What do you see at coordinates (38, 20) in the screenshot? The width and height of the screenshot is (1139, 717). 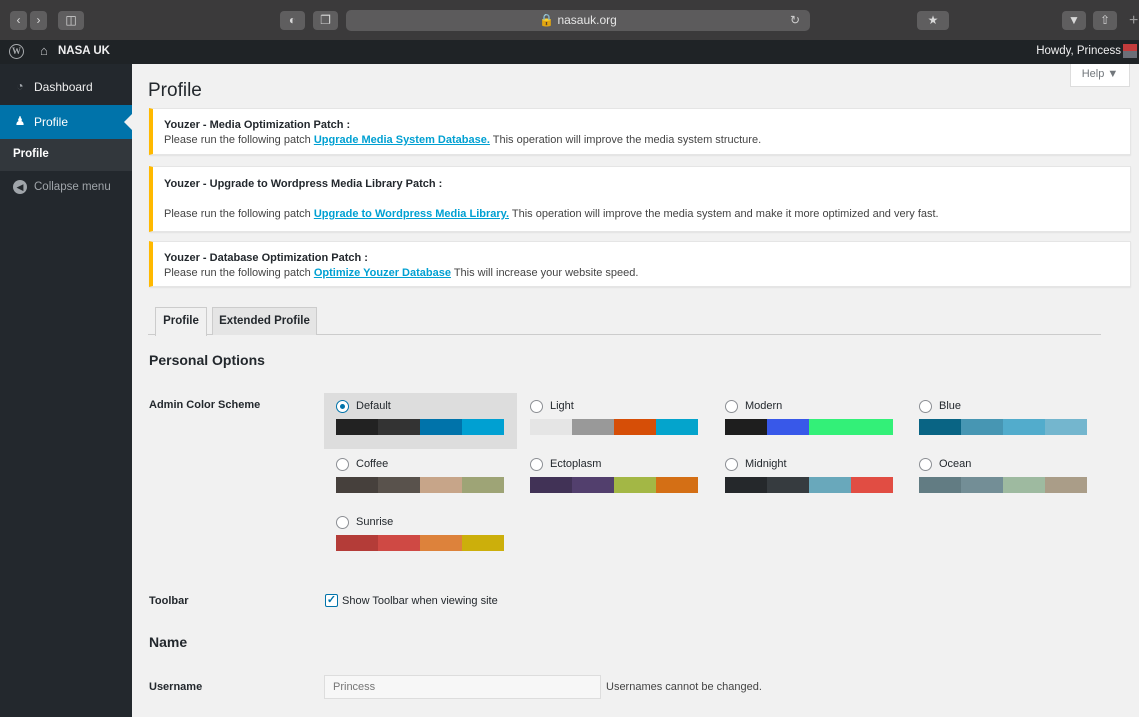 I see `chevron-right-icon: ›` at bounding box center [38, 20].